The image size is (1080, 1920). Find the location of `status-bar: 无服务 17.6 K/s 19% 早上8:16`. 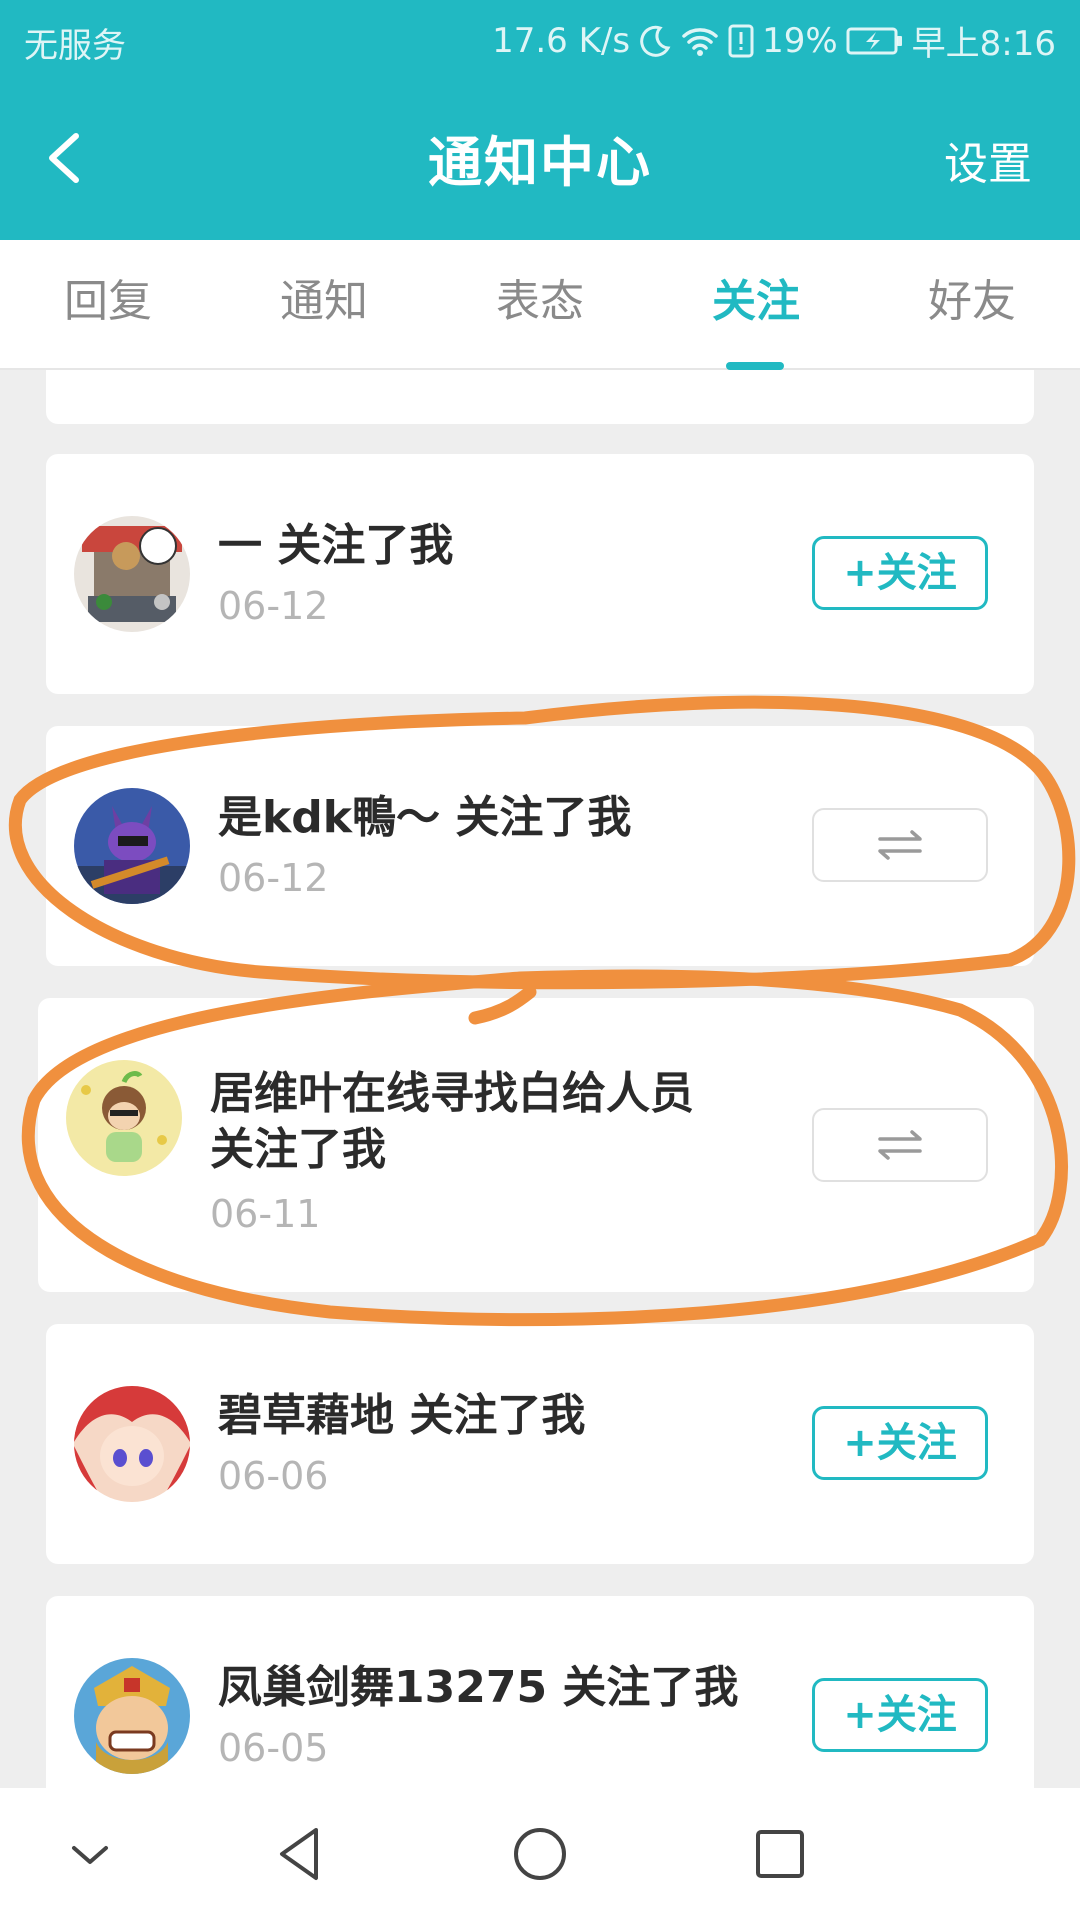

status-bar: 无服务 17.6 K/s 19% 早上8:16 is located at coordinates (540, 38).